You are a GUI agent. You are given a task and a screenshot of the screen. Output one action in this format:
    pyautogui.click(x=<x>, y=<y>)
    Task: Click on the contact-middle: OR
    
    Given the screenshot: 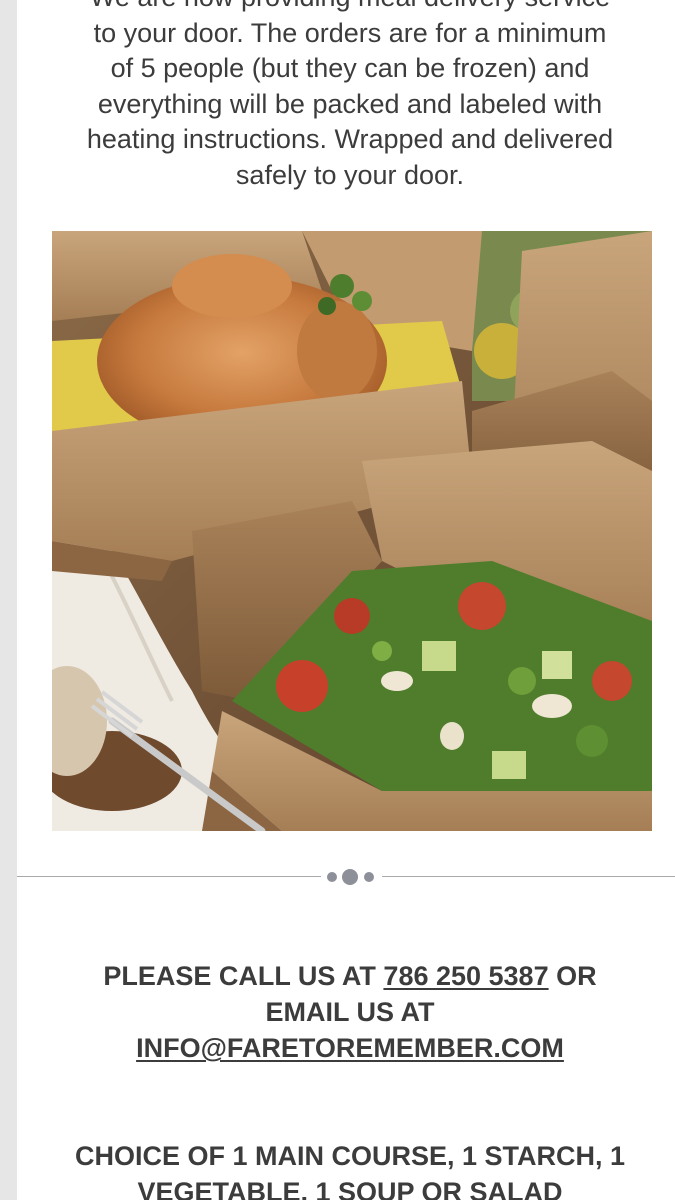 What is the action you would take?
    pyautogui.click(x=576, y=976)
    